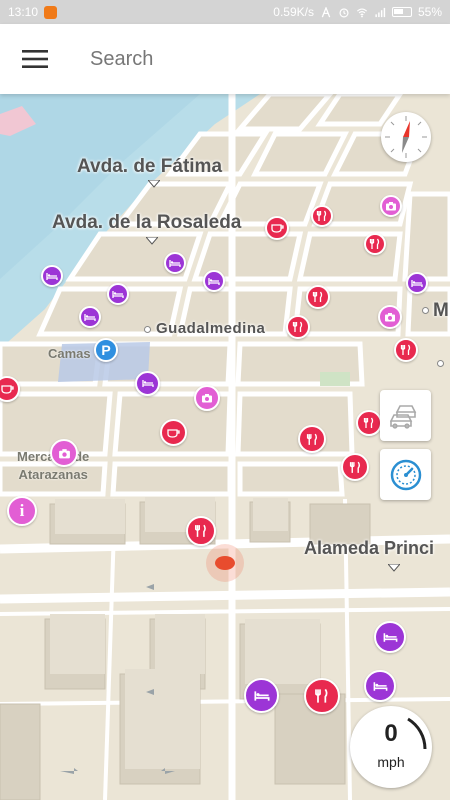  I want to click on street-label-avda-rosaleda: Avda. de la Rosaleda, so click(147, 222).